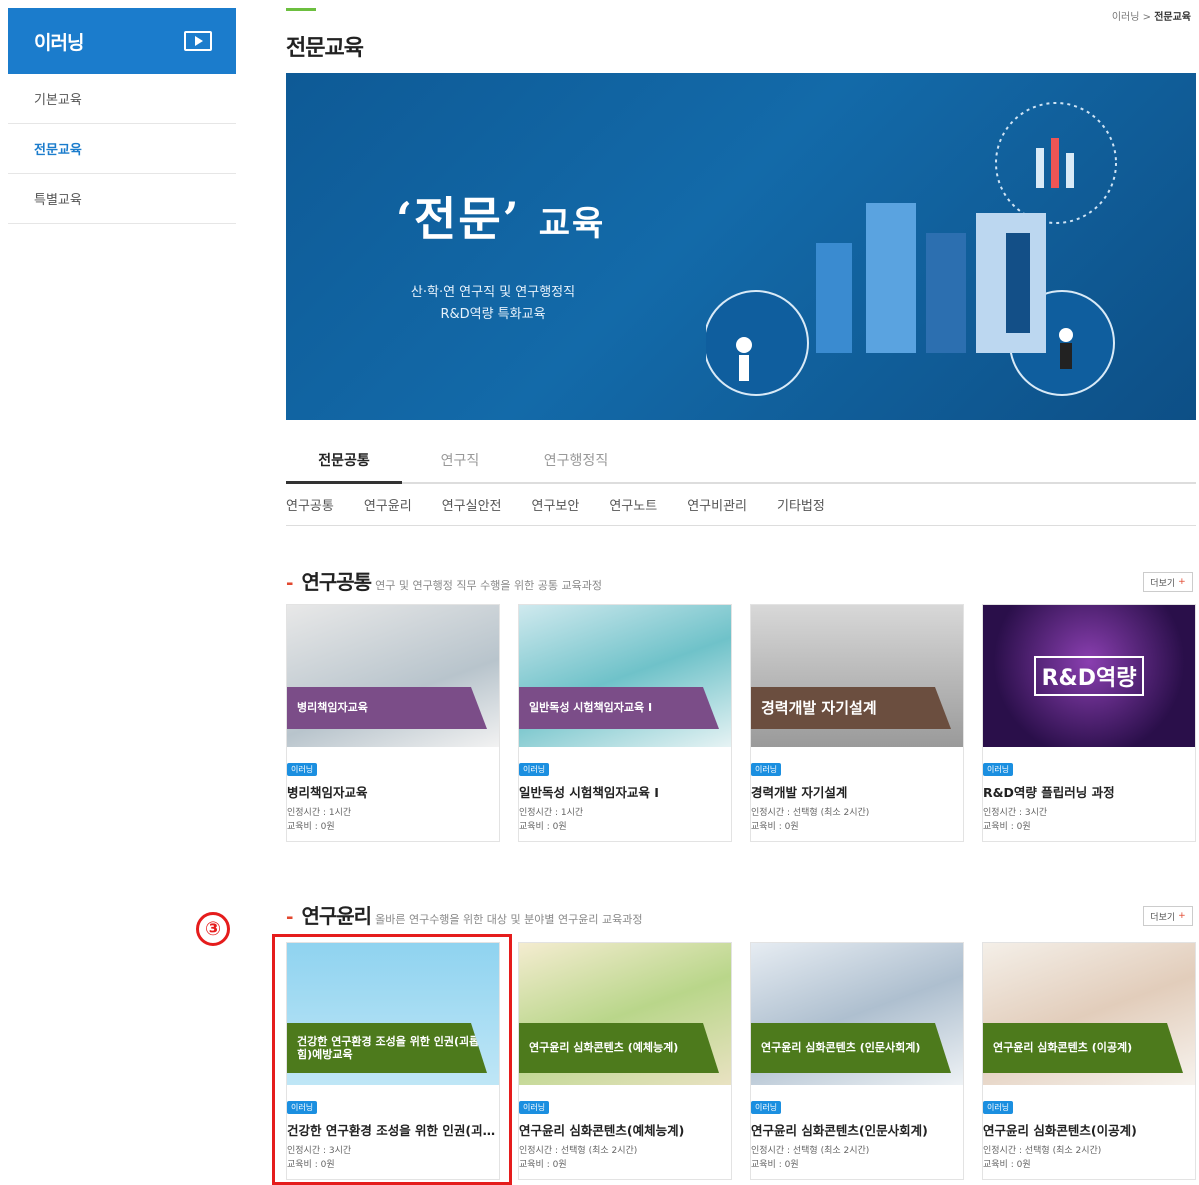  What do you see at coordinates (857, 791) in the screenshot?
I see `course-title: 경력개발 자기설계` at bounding box center [857, 791].